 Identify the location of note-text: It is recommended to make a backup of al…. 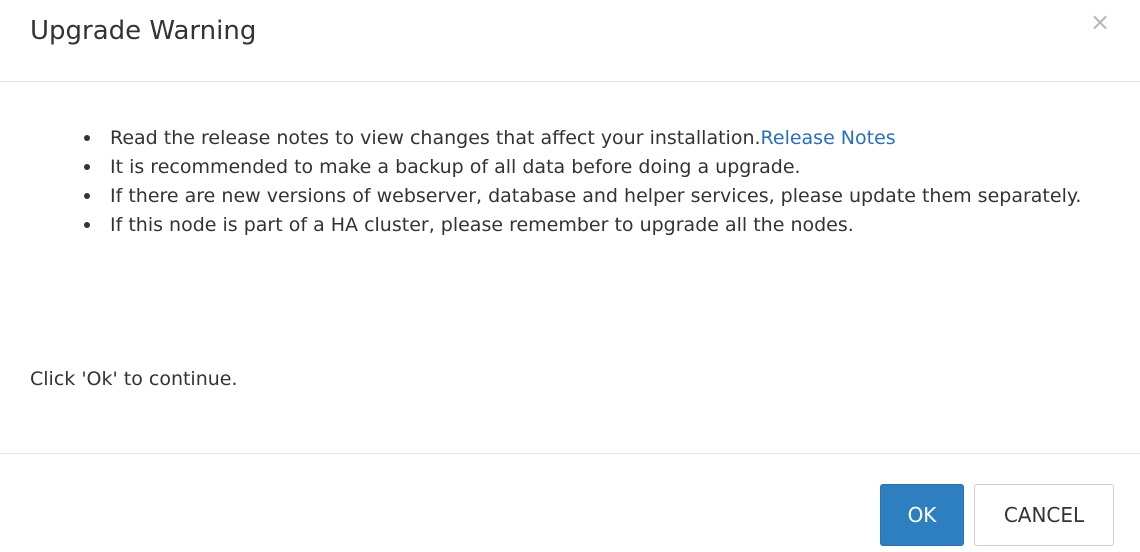
(455, 167).